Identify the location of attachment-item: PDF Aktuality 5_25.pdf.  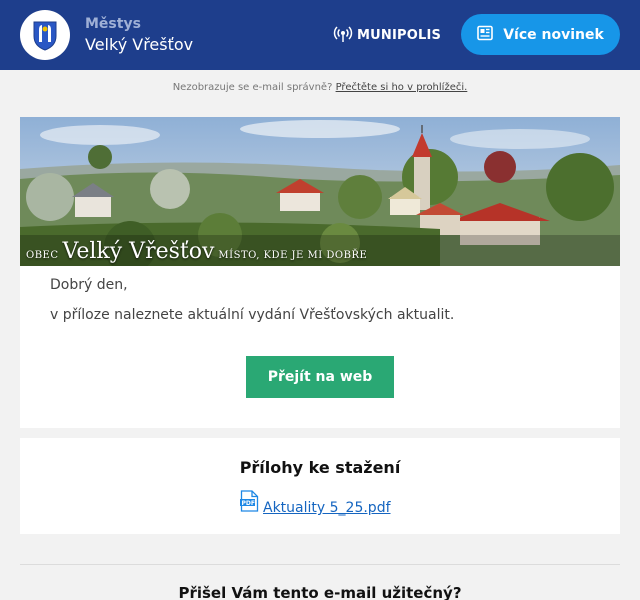
(315, 503).